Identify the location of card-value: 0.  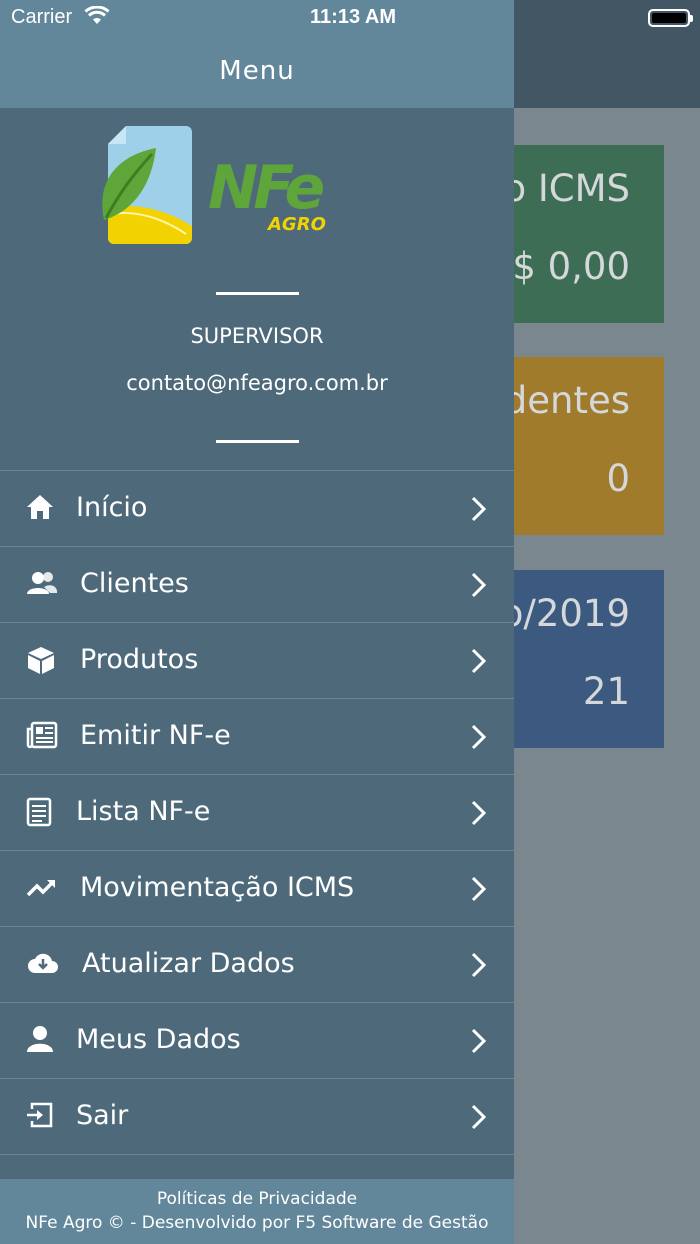
(618, 478).